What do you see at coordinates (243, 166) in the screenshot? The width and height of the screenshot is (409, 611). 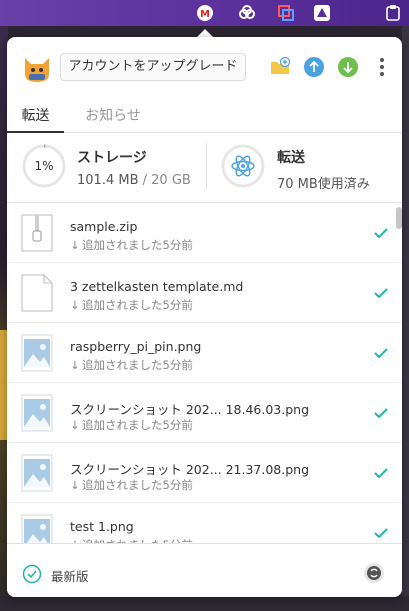 I see `transfer-atom-icon` at bounding box center [243, 166].